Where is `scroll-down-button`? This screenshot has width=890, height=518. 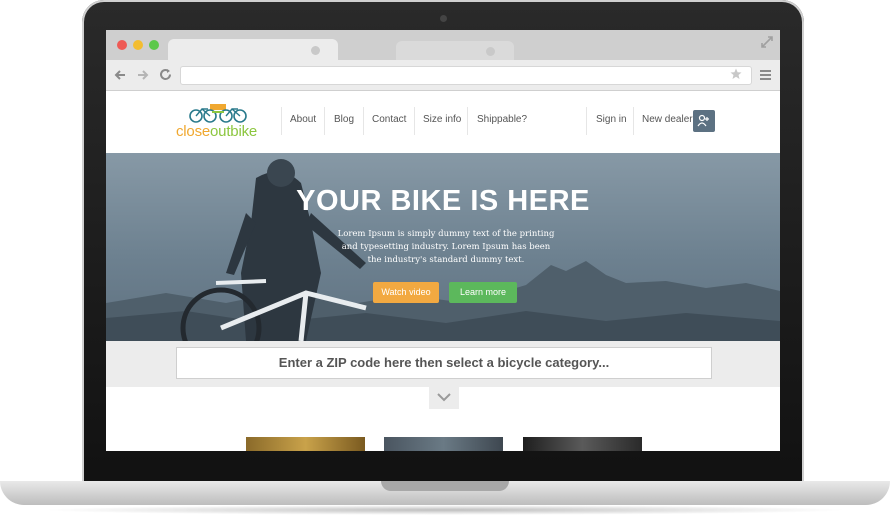
scroll-down-button is located at coordinates (444, 398).